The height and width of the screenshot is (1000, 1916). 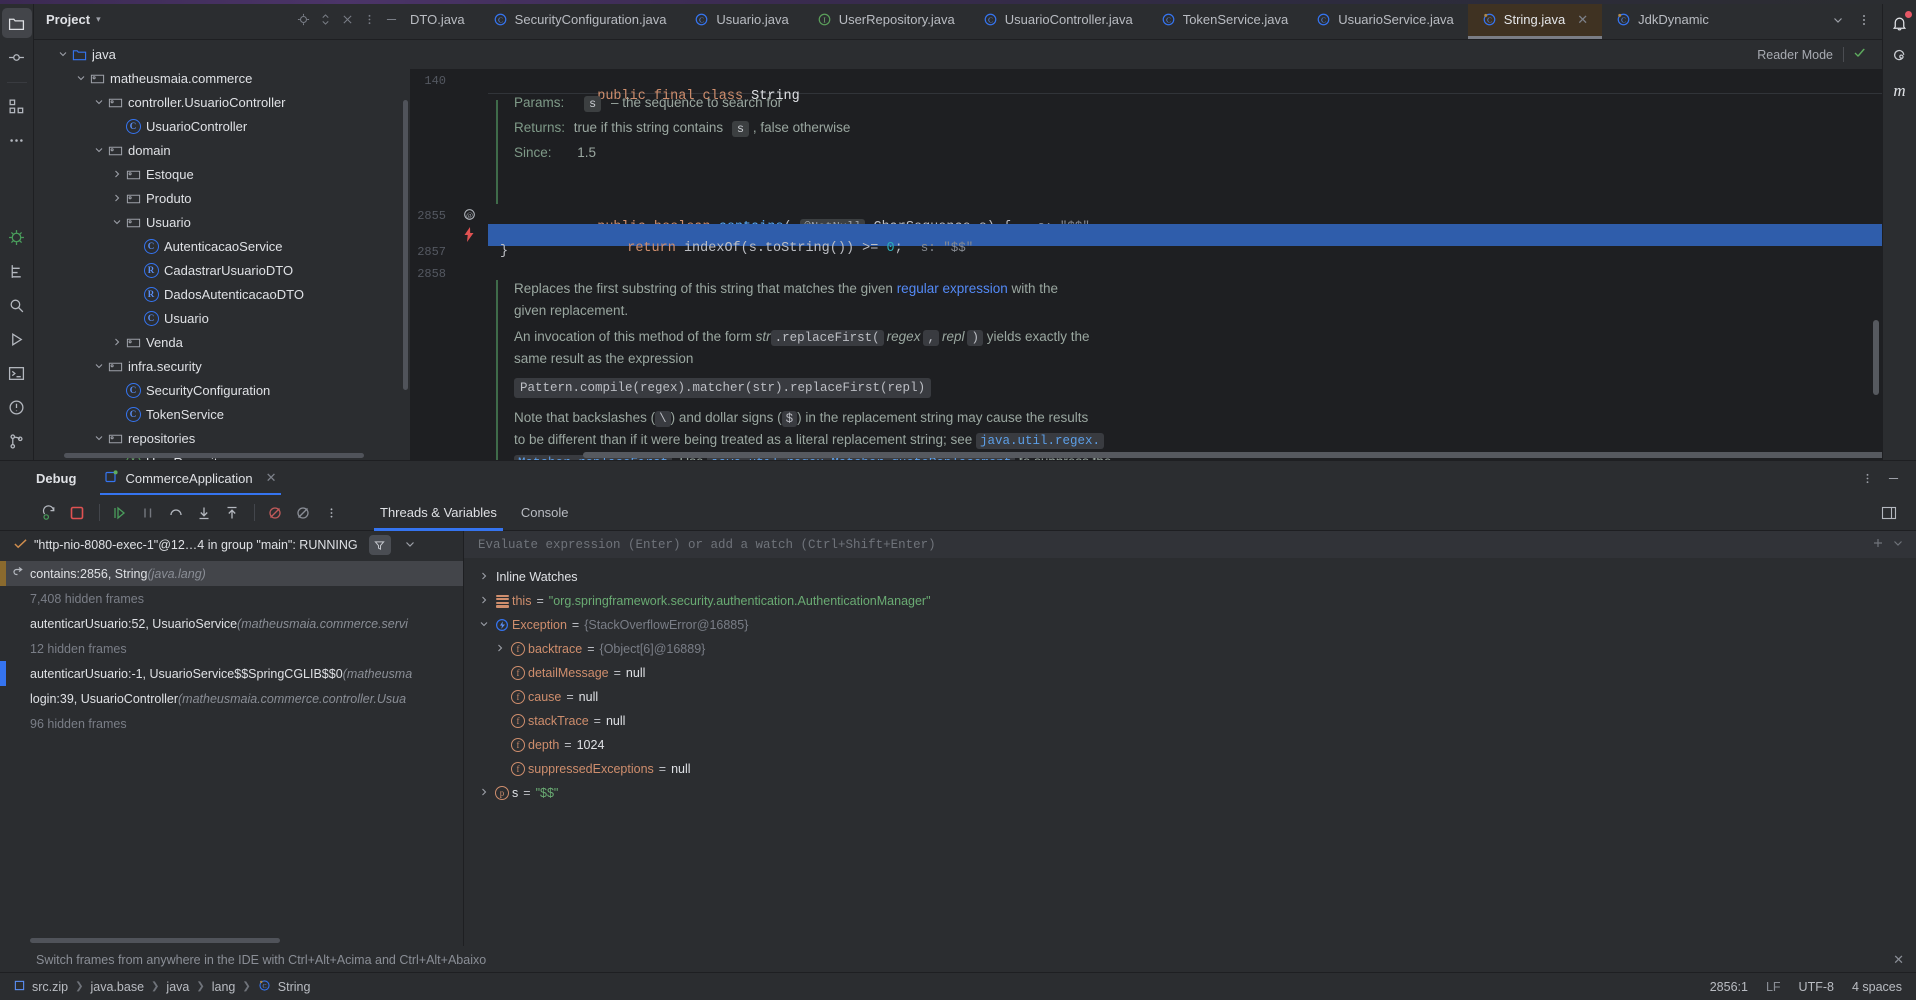 I want to click on target-icon, so click(x=303, y=20).